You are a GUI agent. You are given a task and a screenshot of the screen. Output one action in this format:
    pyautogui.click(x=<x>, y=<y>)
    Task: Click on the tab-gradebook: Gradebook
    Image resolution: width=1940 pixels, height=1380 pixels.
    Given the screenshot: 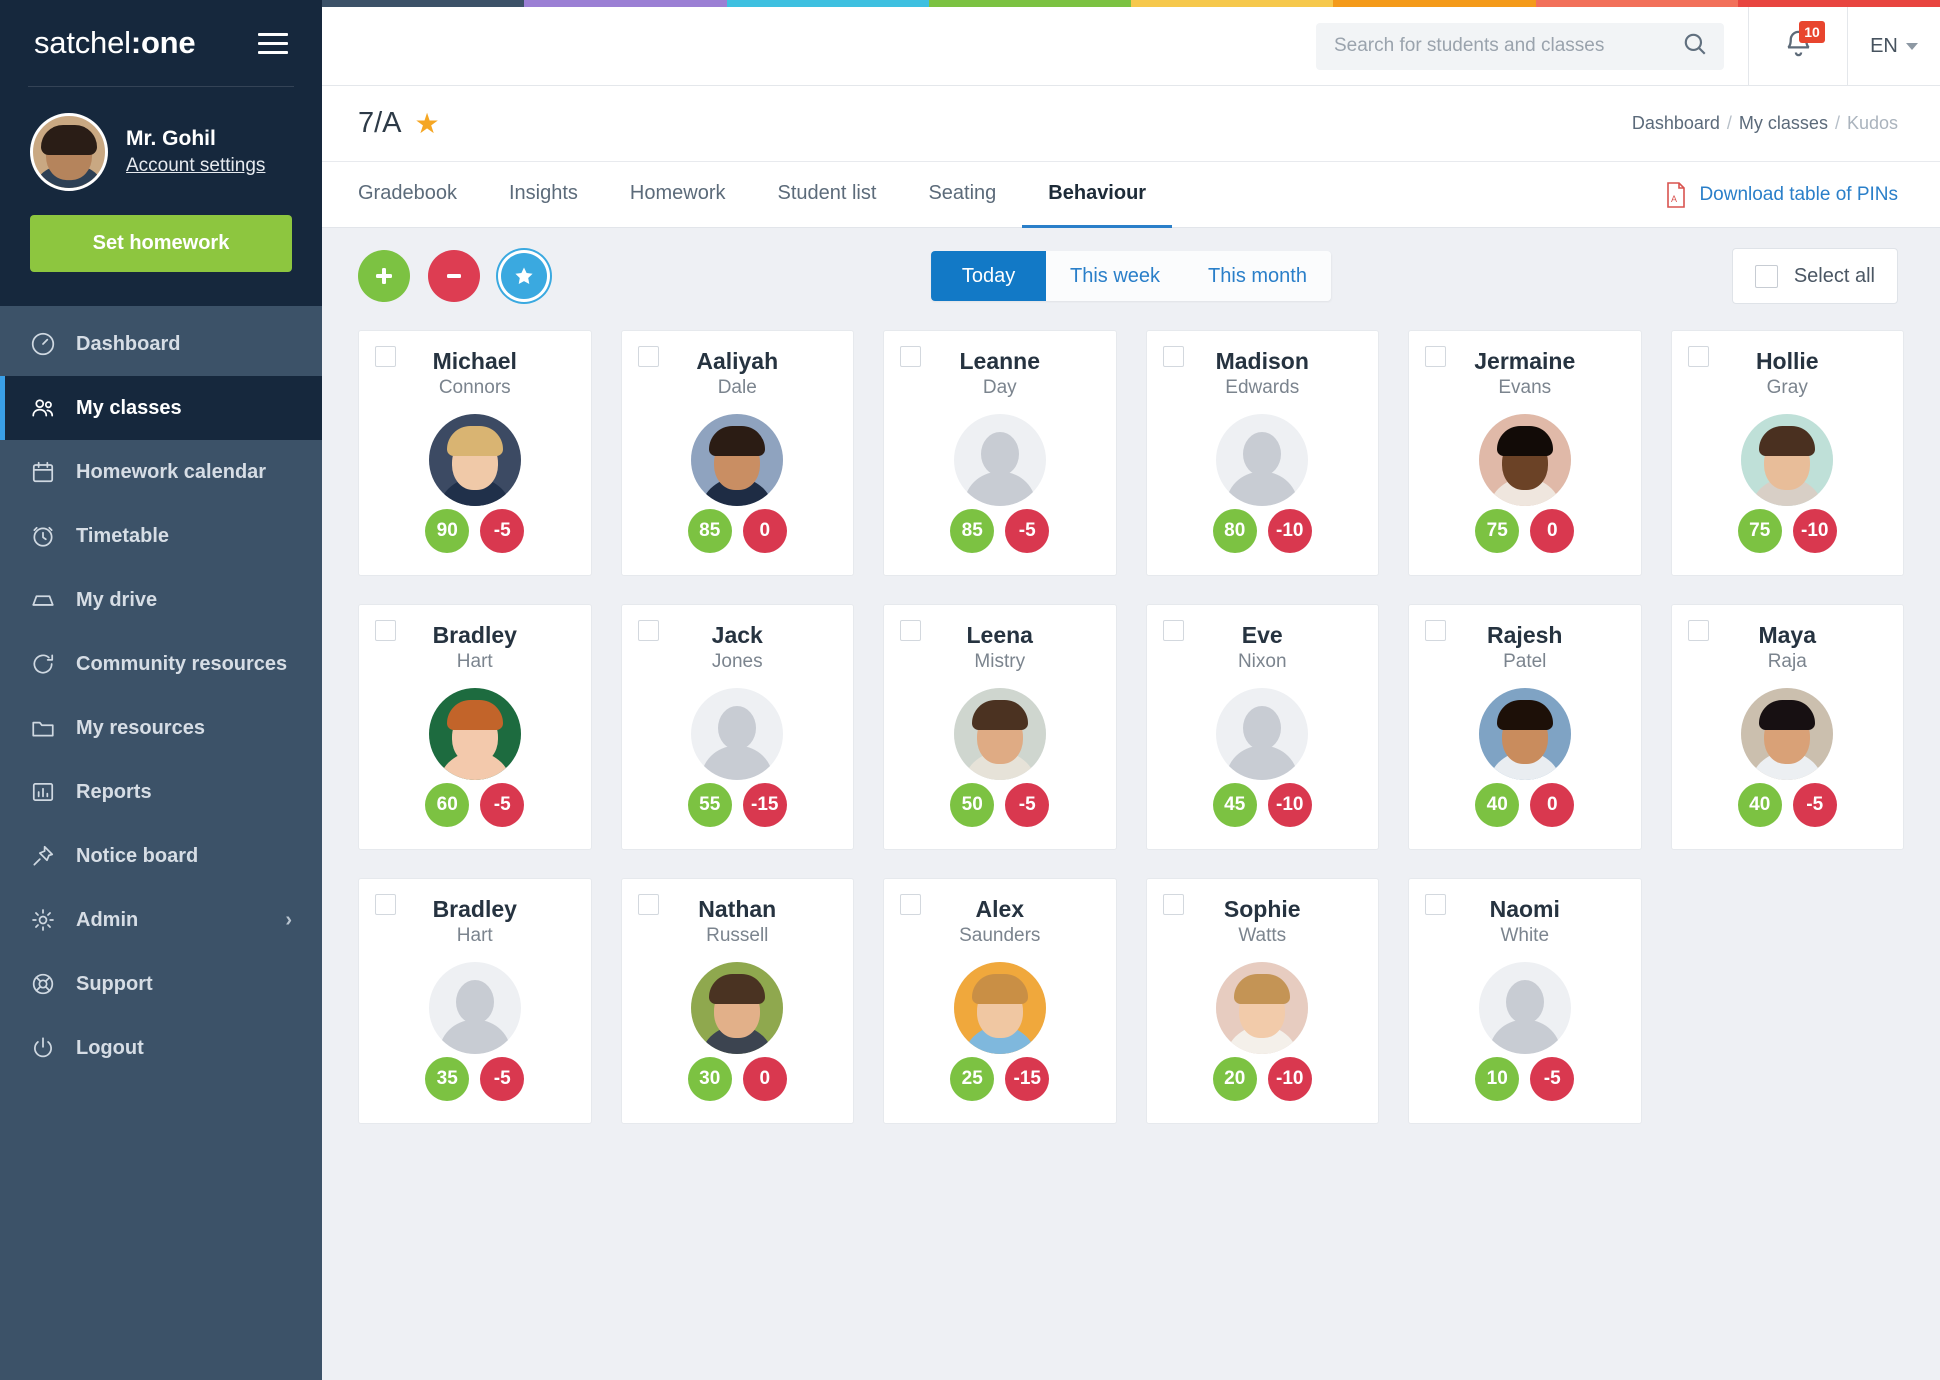 What is the action you would take?
    pyautogui.click(x=420, y=195)
    